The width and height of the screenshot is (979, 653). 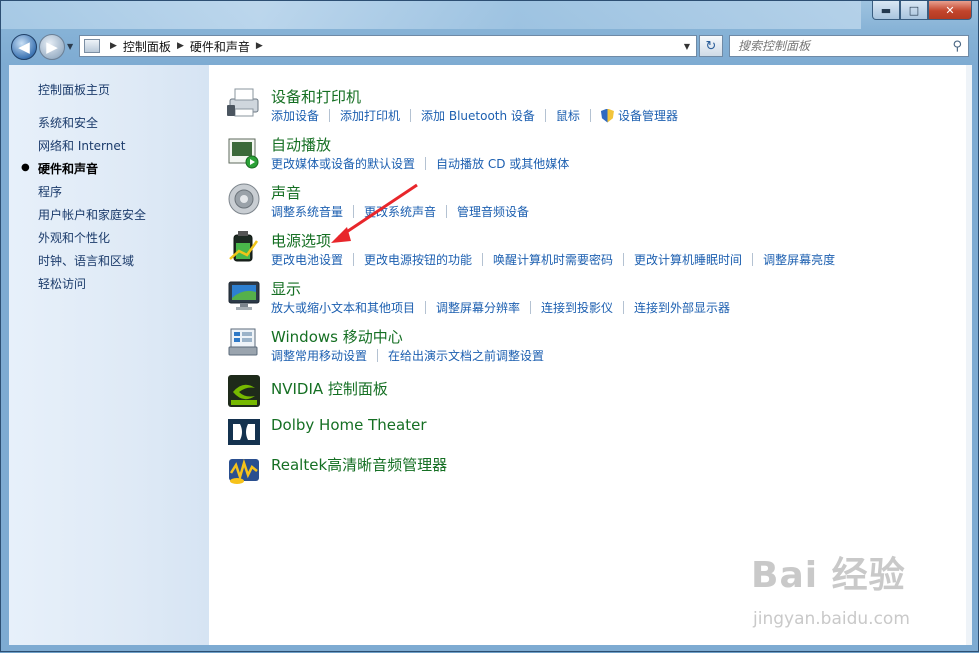 What do you see at coordinates (831, 619) in the screenshot?
I see `baidu-watermark-url: jingyan.baidu.com` at bounding box center [831, 619].